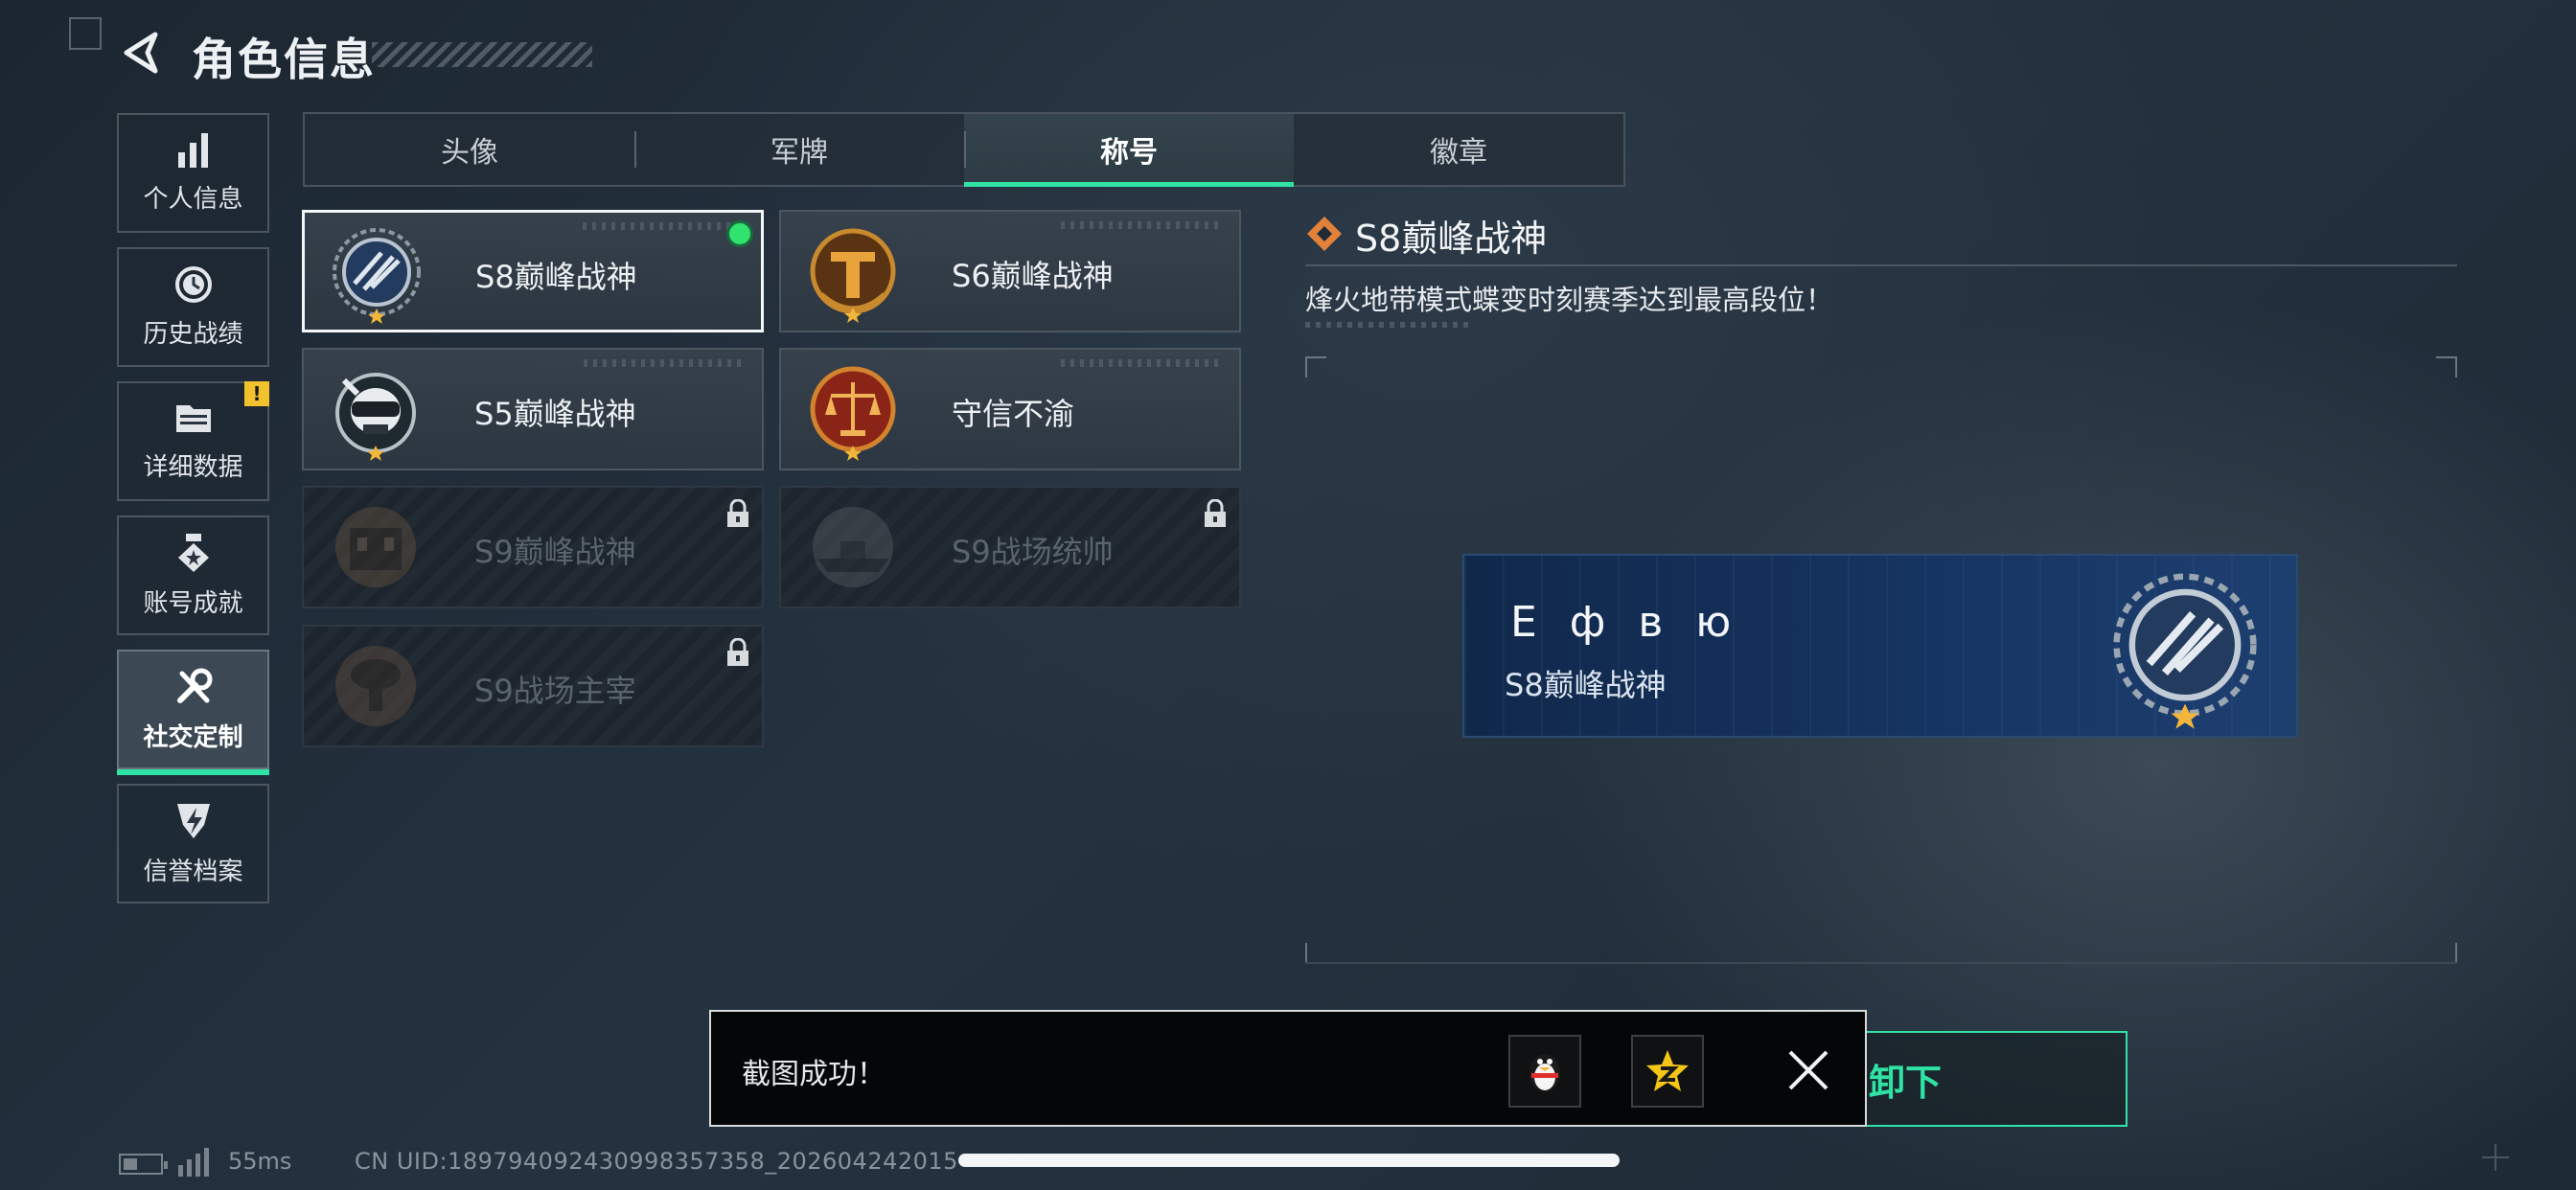  I want to click on title-card-name: S9战场主宰, so click(555, 691).